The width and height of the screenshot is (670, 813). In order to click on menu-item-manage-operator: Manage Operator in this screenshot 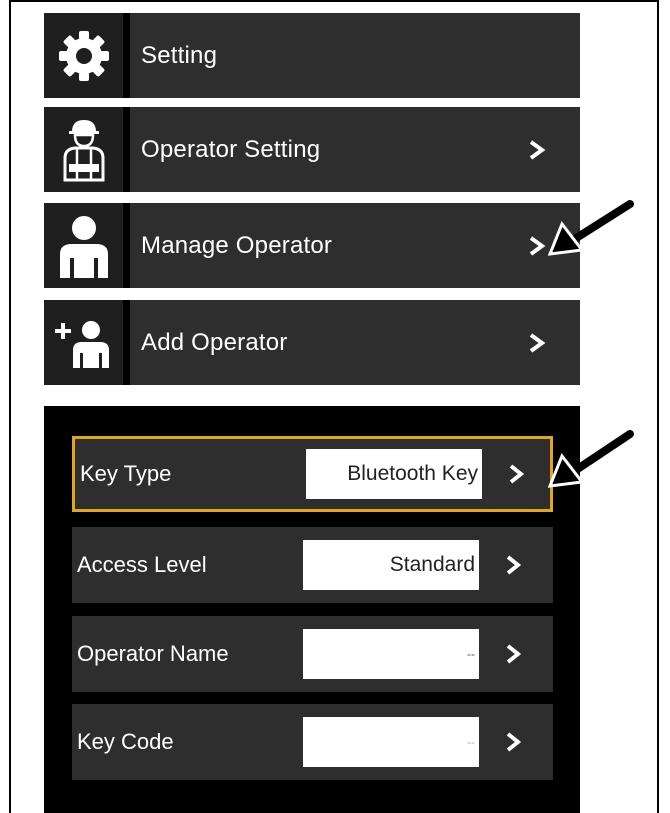, I will do `click(312, 245)`.